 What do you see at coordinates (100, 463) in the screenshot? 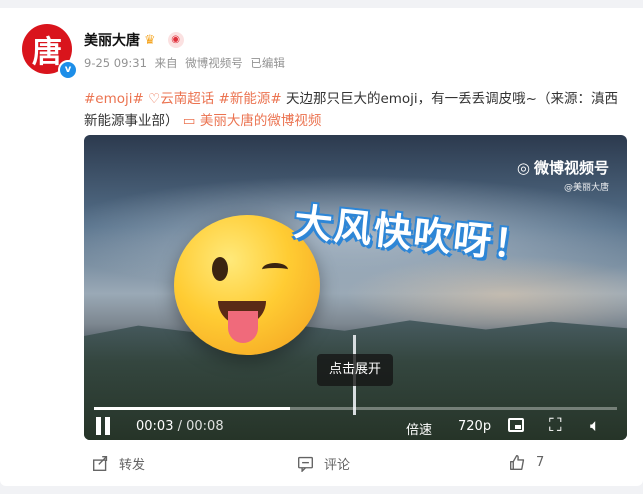
I see `share-icon` at bounding box center [100, 463].